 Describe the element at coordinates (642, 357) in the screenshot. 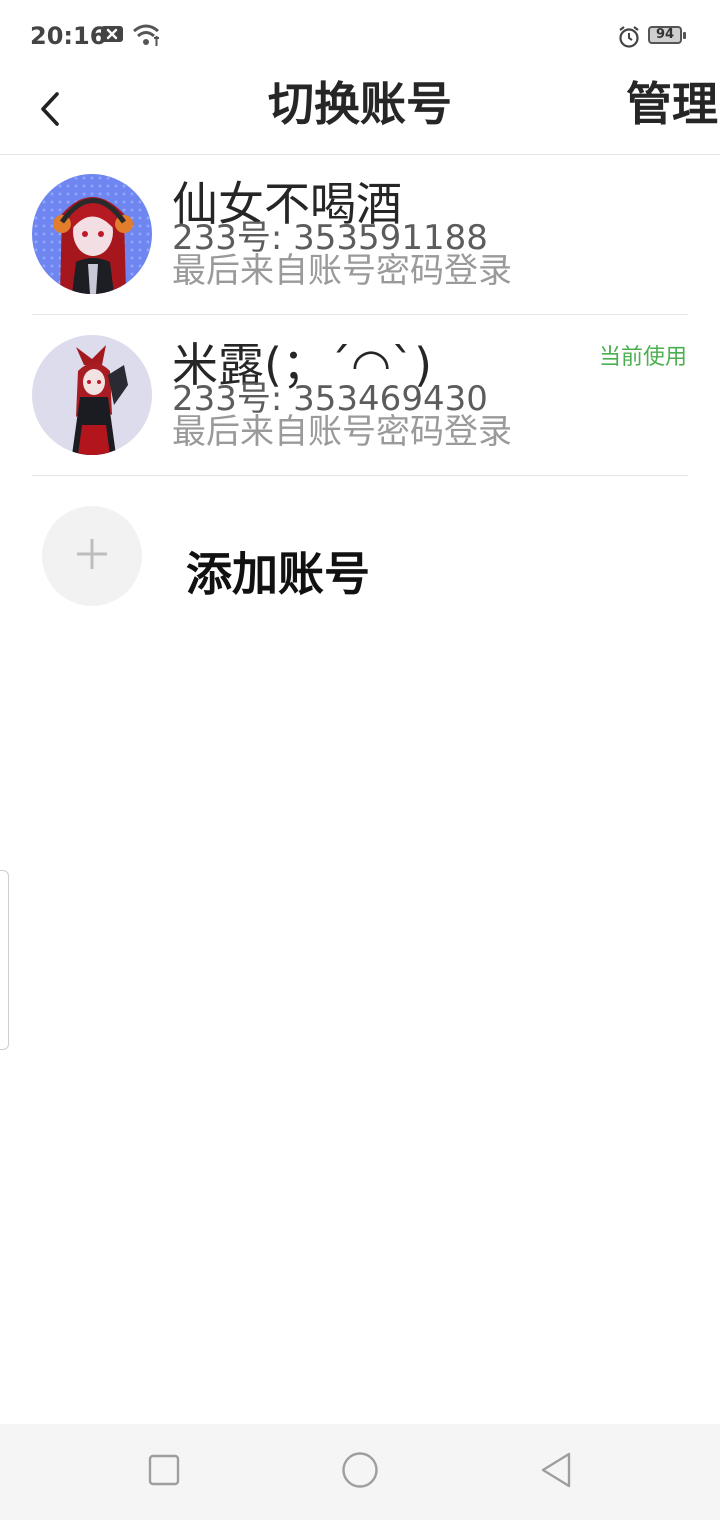

I see `current-account-badge: 当前使用` at that location.